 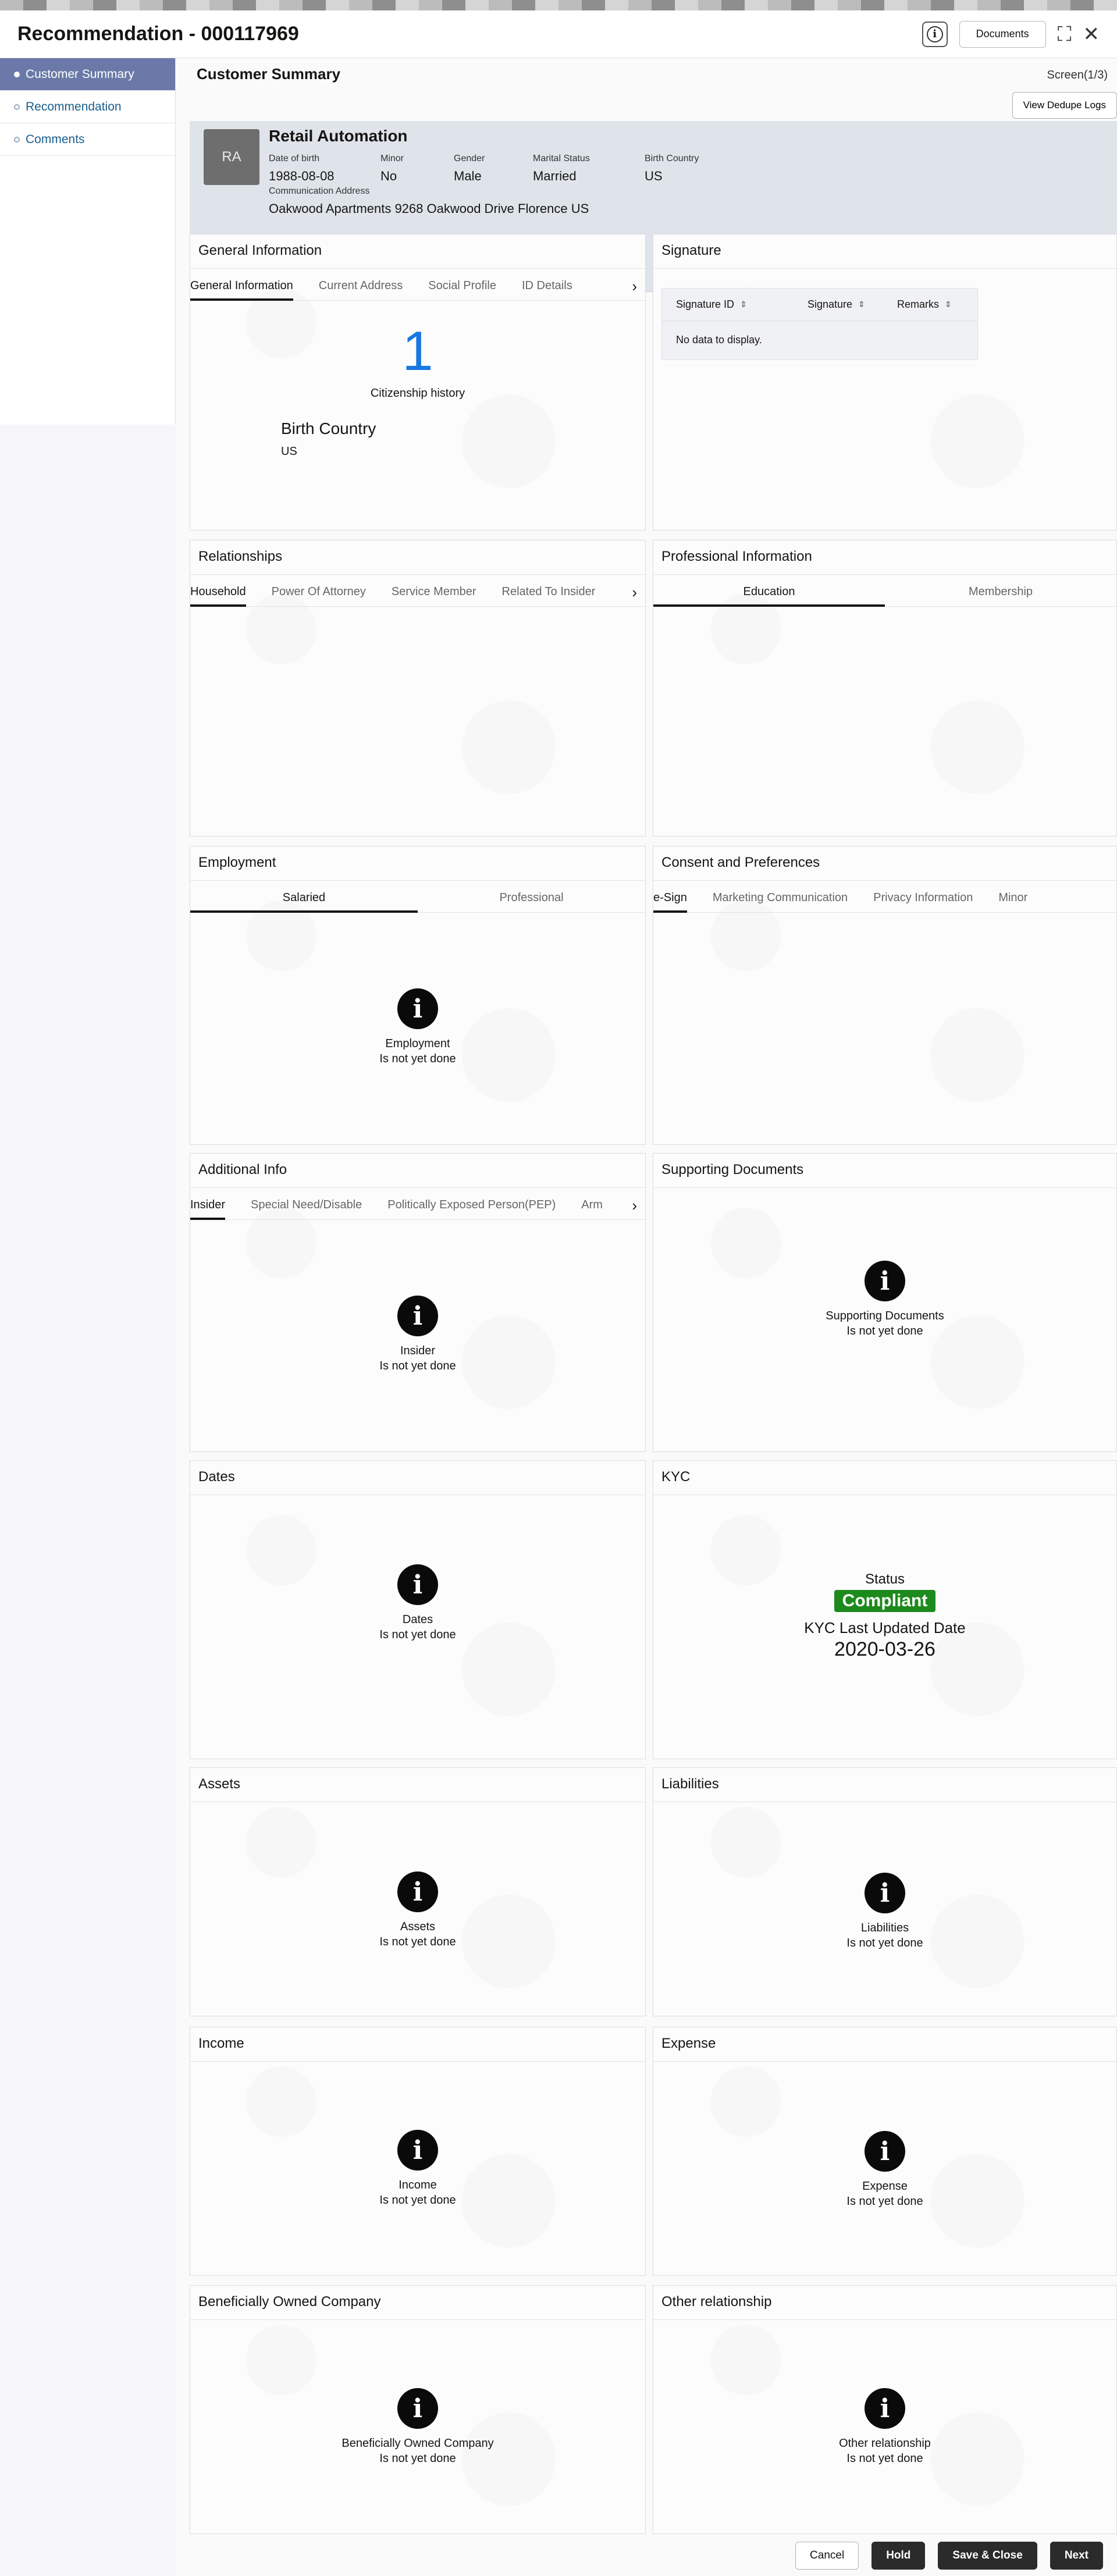 What do you see at coordinates (924, 305) in the screenshot?
I see `column-remarks: Remarks ⇕` at bounding box center [924, 305].